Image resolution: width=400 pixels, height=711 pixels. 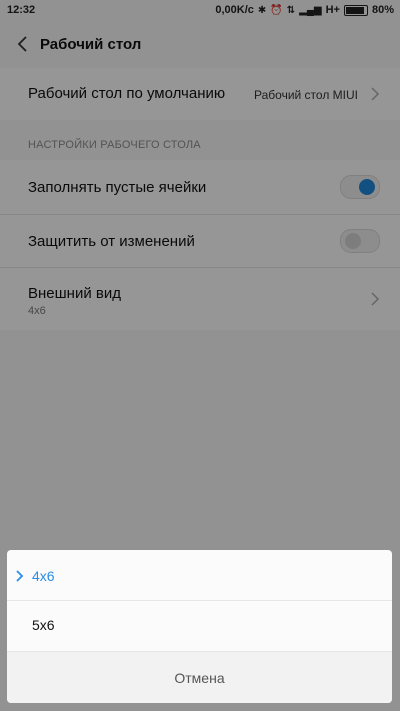 I want to click on cancel-button: Отмена, so click(x=199, y=677).